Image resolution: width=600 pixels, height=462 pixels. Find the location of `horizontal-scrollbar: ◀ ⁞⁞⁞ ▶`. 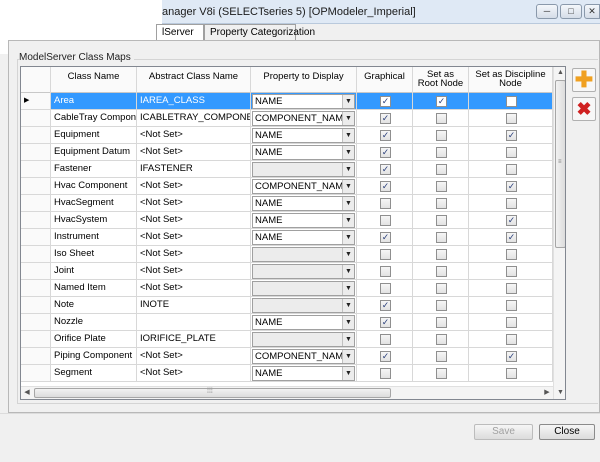

horizontal-scrollbar: ◀ ⁞⁞⁞ ▶ is located at coordinates (287, 392).